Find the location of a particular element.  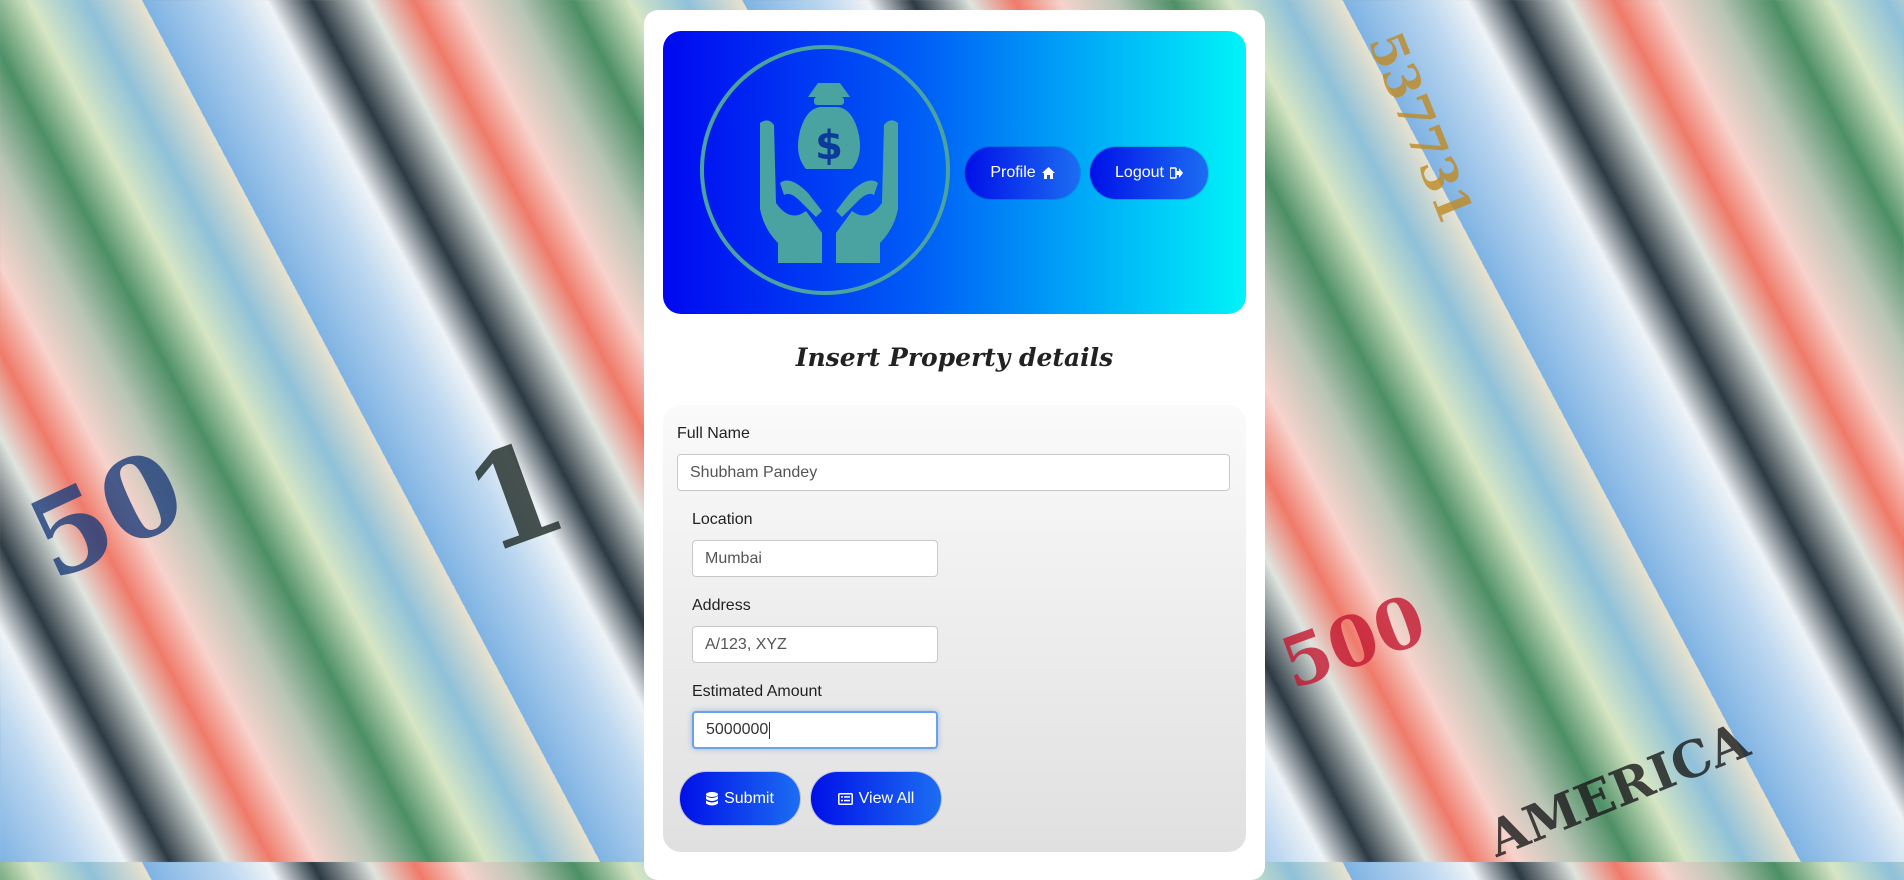

address-label: Address is located at coordinates (721, 605).